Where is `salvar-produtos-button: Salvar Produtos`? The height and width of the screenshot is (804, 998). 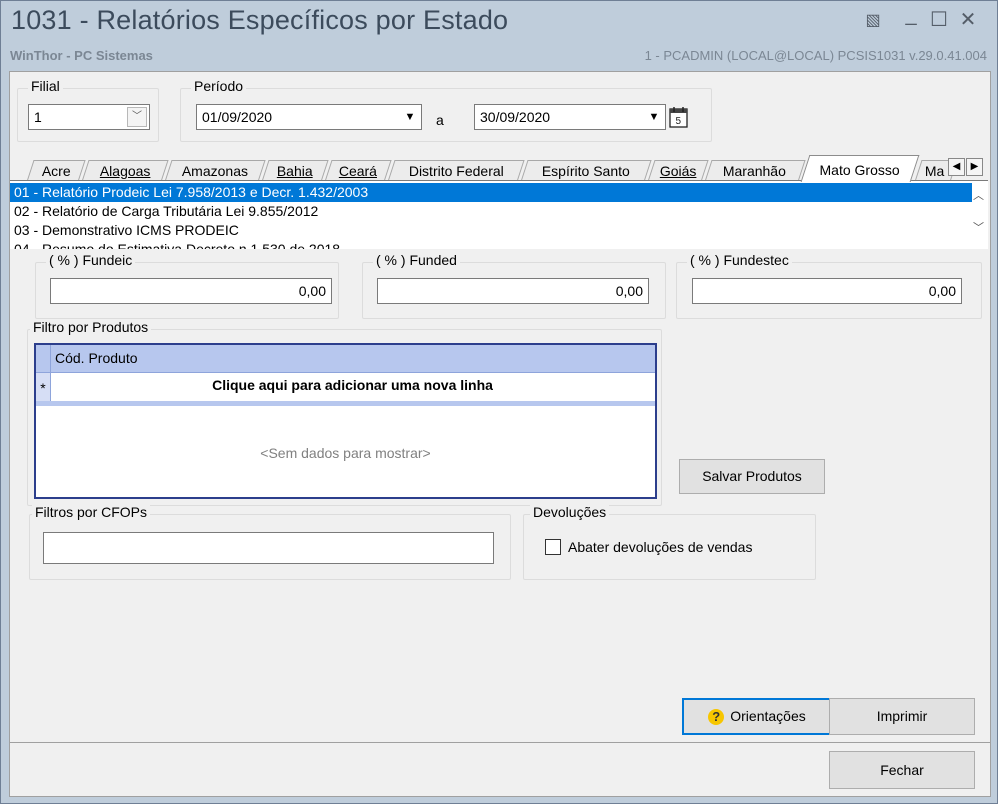
salvar-produtos-button: Salvar Produtos is located at coordinates (752, 476).